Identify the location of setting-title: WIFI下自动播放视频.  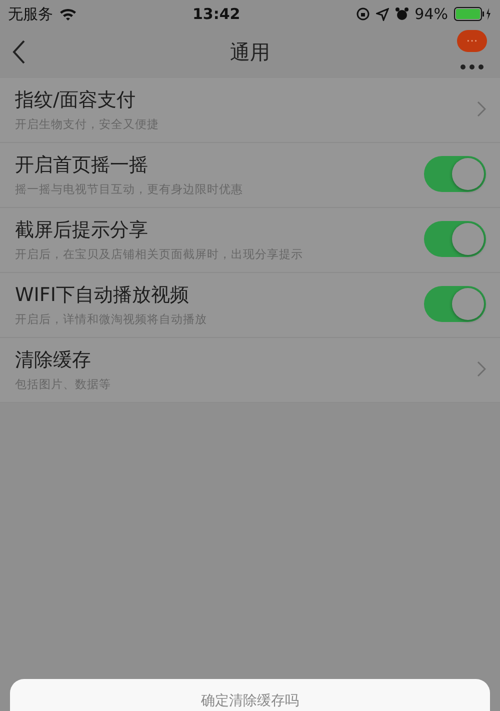
(102, 295).